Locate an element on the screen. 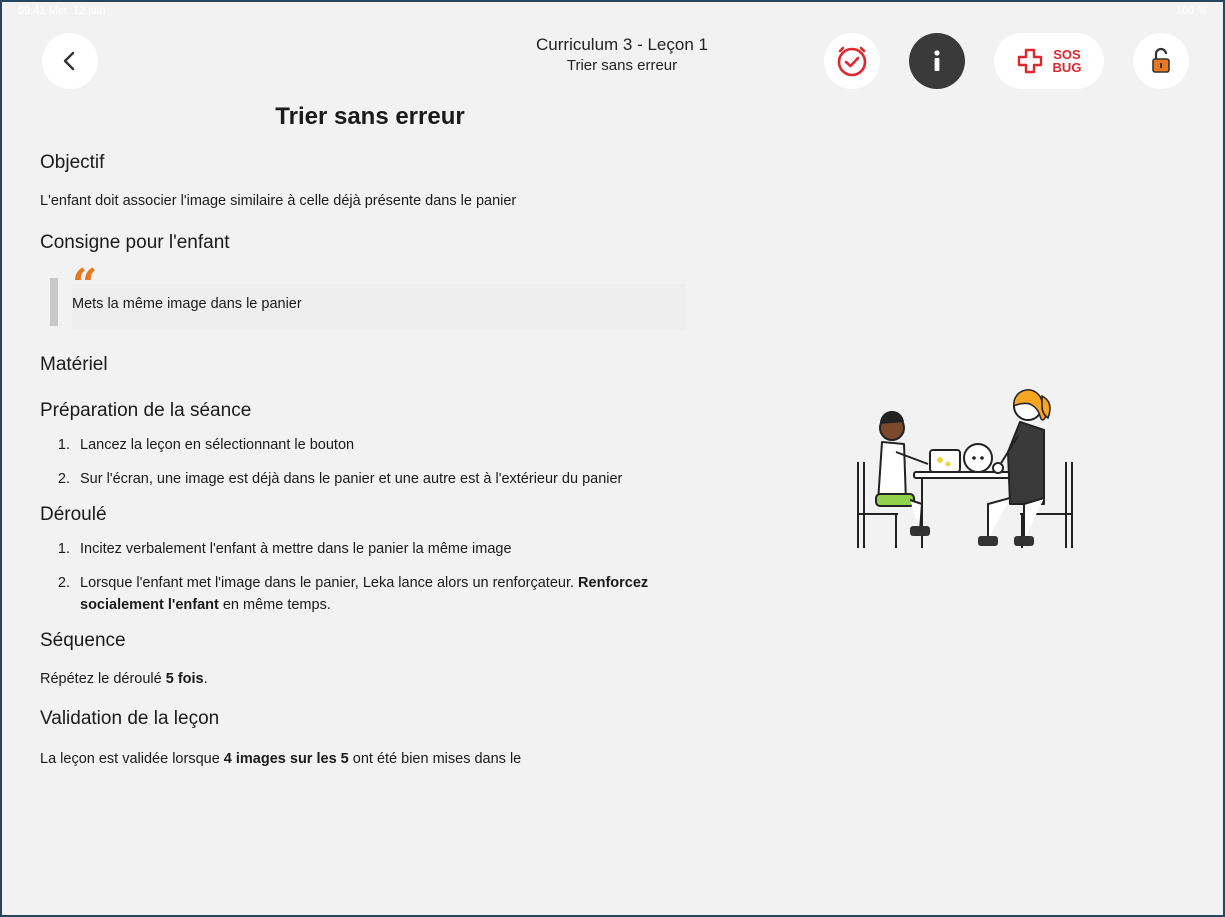  emphasis-text: 5 fois is located at coordinates (184, 679).